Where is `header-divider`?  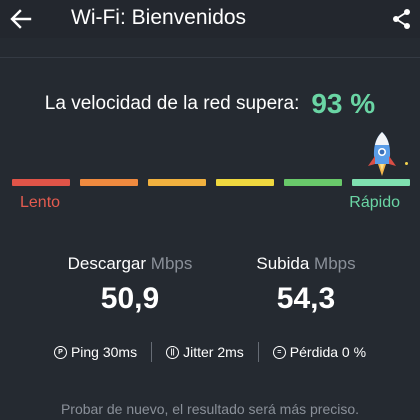 header-divider is located at coordinates (210, 57).